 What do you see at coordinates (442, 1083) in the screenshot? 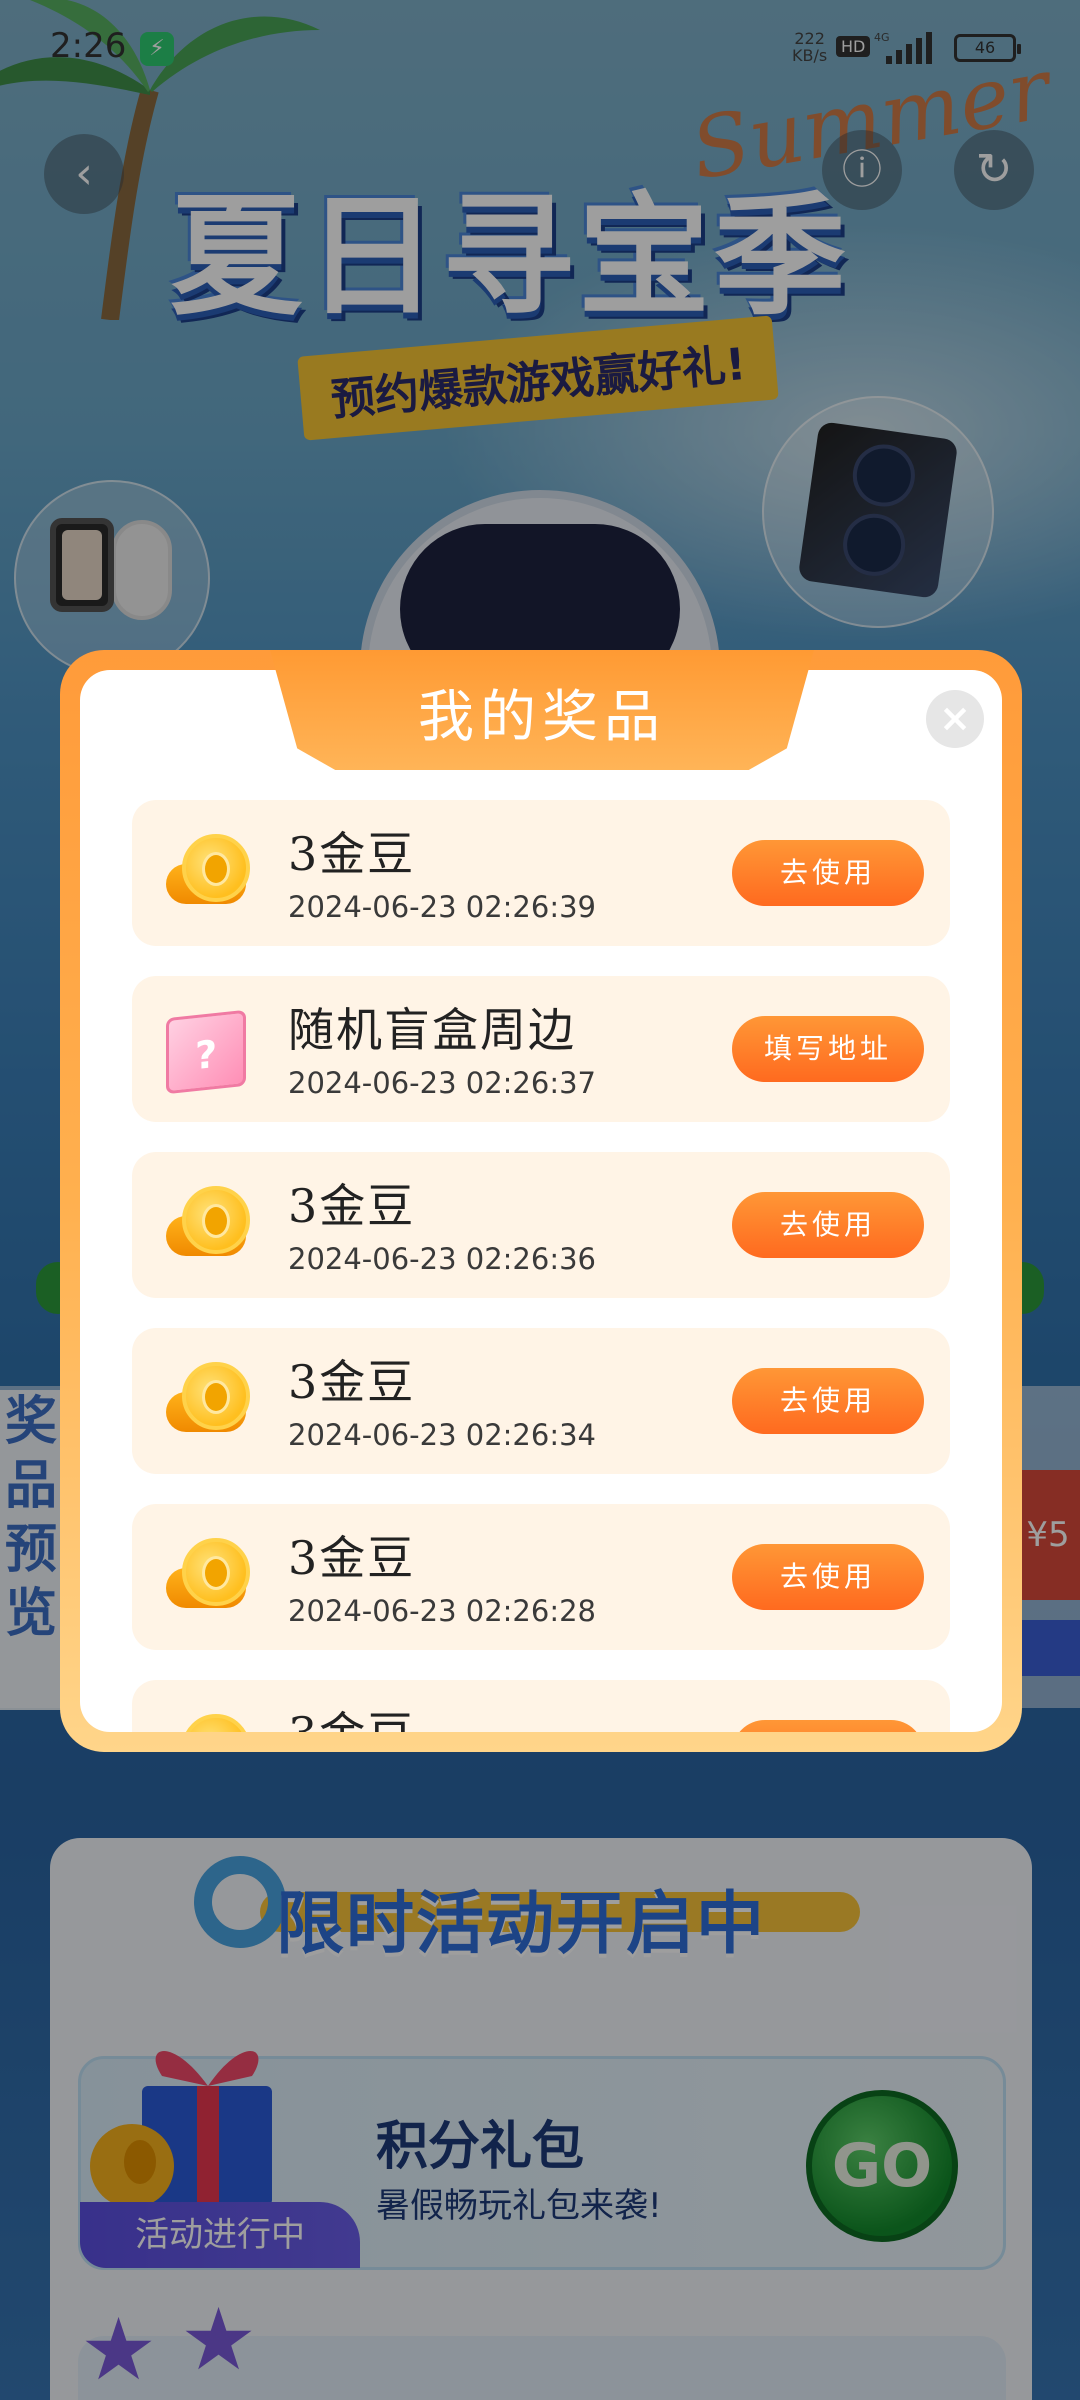
I see `prize-time: 2024-06-23 02:26:37` at bounding box center [442, 1083].